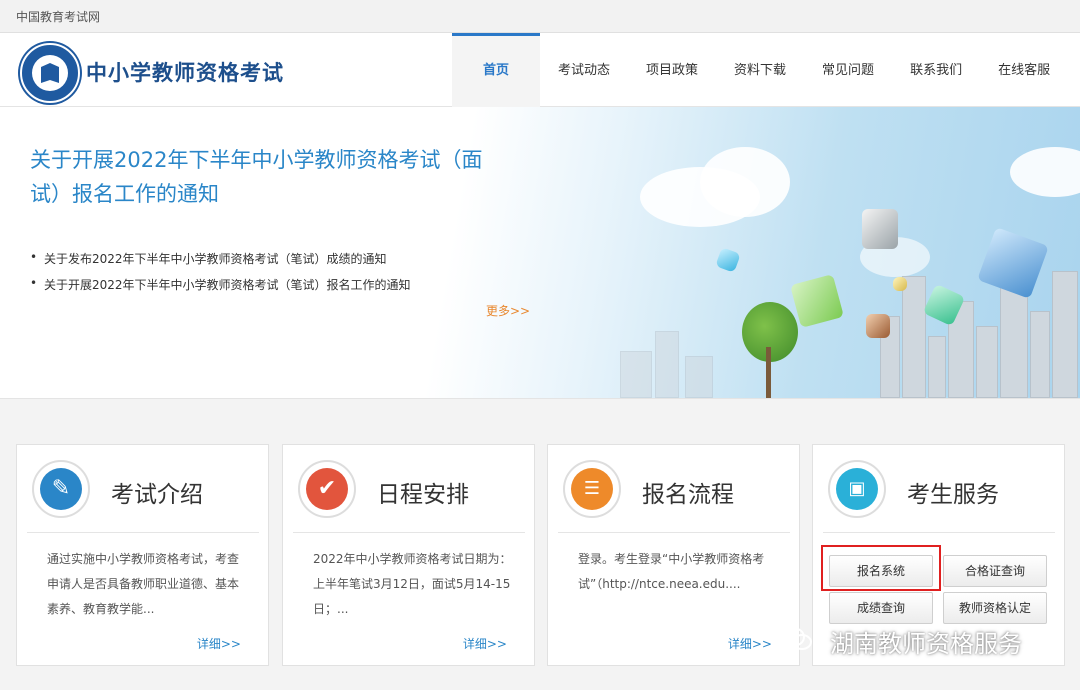 Image resolution: width=1080 pixels, height=690 pixels. What do you see at coordinates (688, 495) in the screenshot?
I see `card-title: 报名流程` at bounding box center [688, 495].